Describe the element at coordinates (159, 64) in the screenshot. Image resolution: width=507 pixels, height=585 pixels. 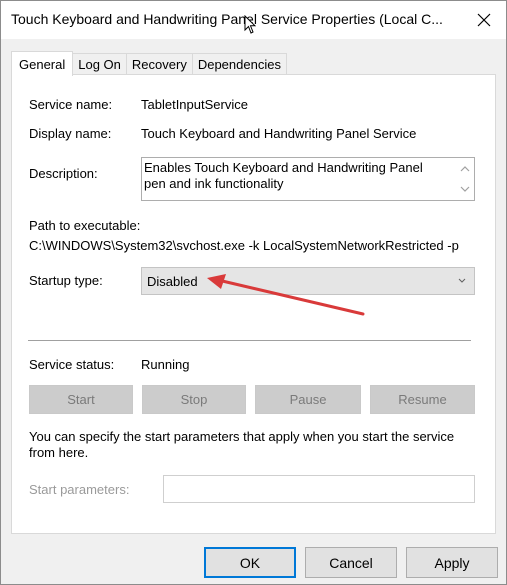
I see `tab-recovery: Recovery` at that location.